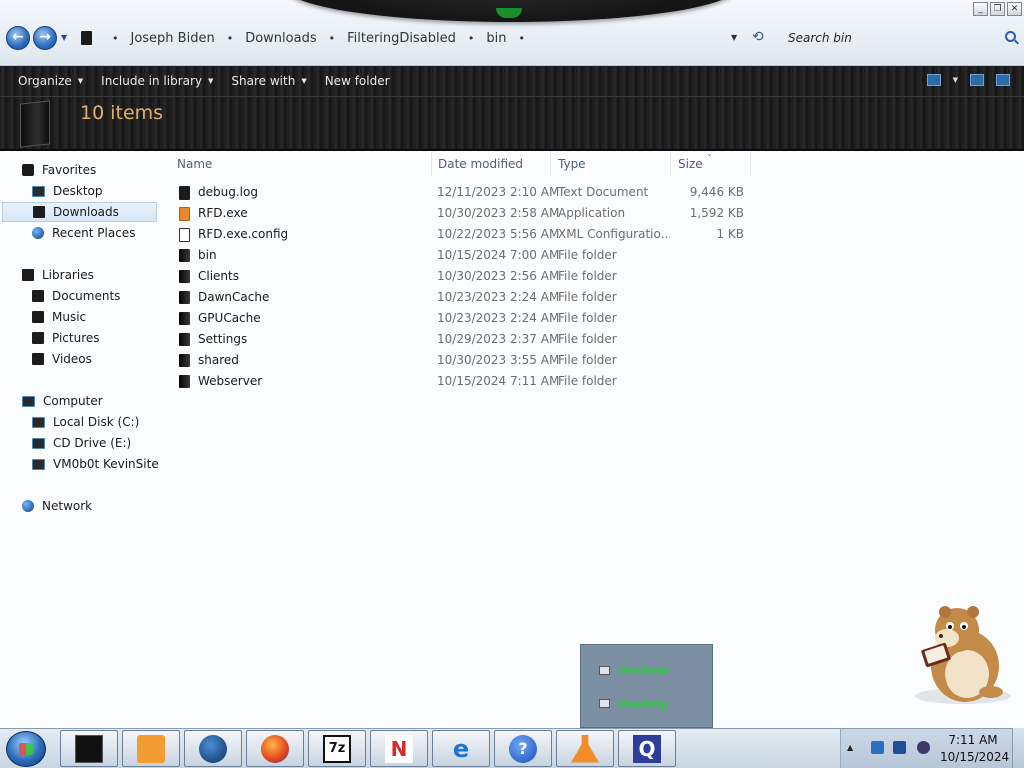 The width and height of the screenshot is (1024, 768). I want to click on share-with-button: Share with ▼, so click(268, 81).